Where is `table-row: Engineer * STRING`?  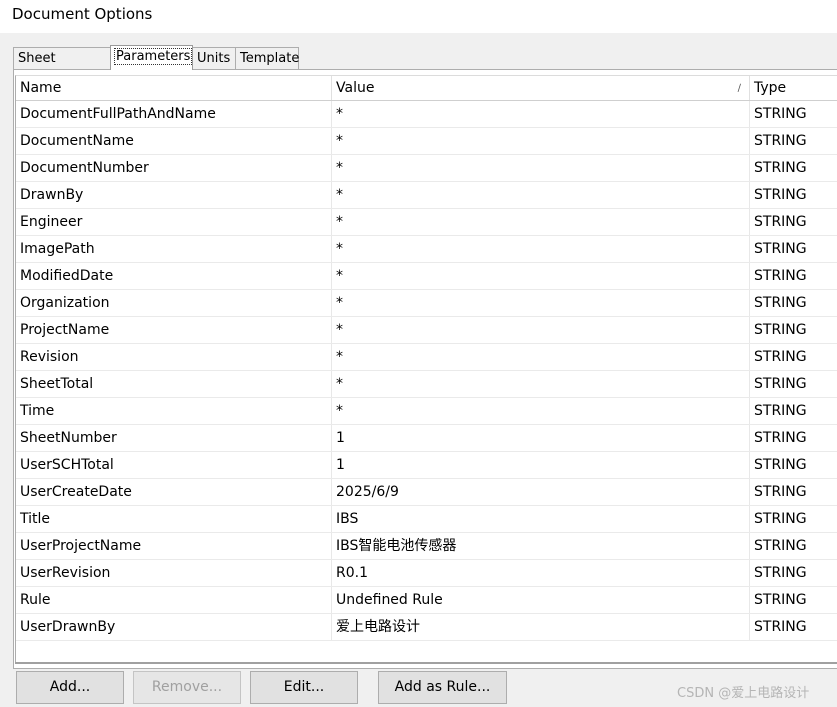
table-row: Engineer * STRING is located at coordinates (426, 222).